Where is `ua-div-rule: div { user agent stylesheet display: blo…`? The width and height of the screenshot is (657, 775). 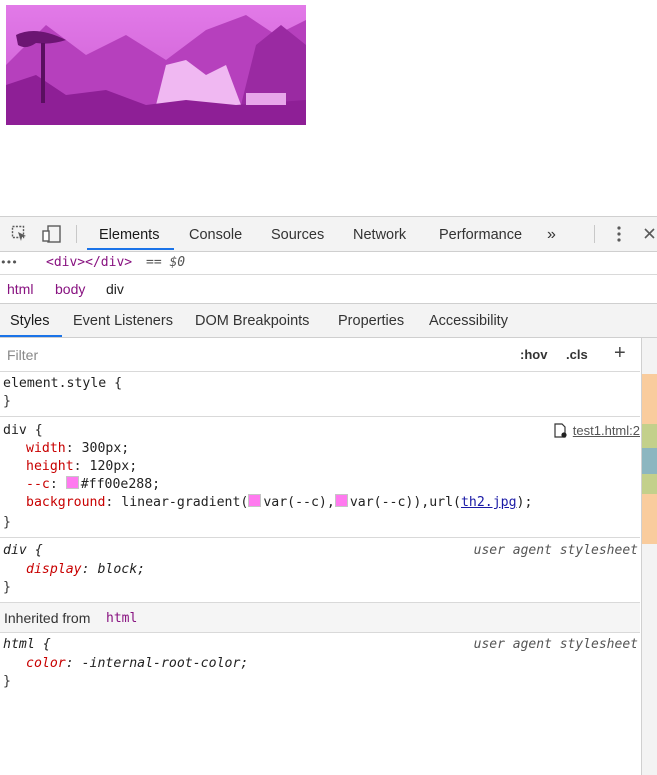 ua-div-rule: div { user agent stylesheet display: blo… is located at coordinates (320, 570).